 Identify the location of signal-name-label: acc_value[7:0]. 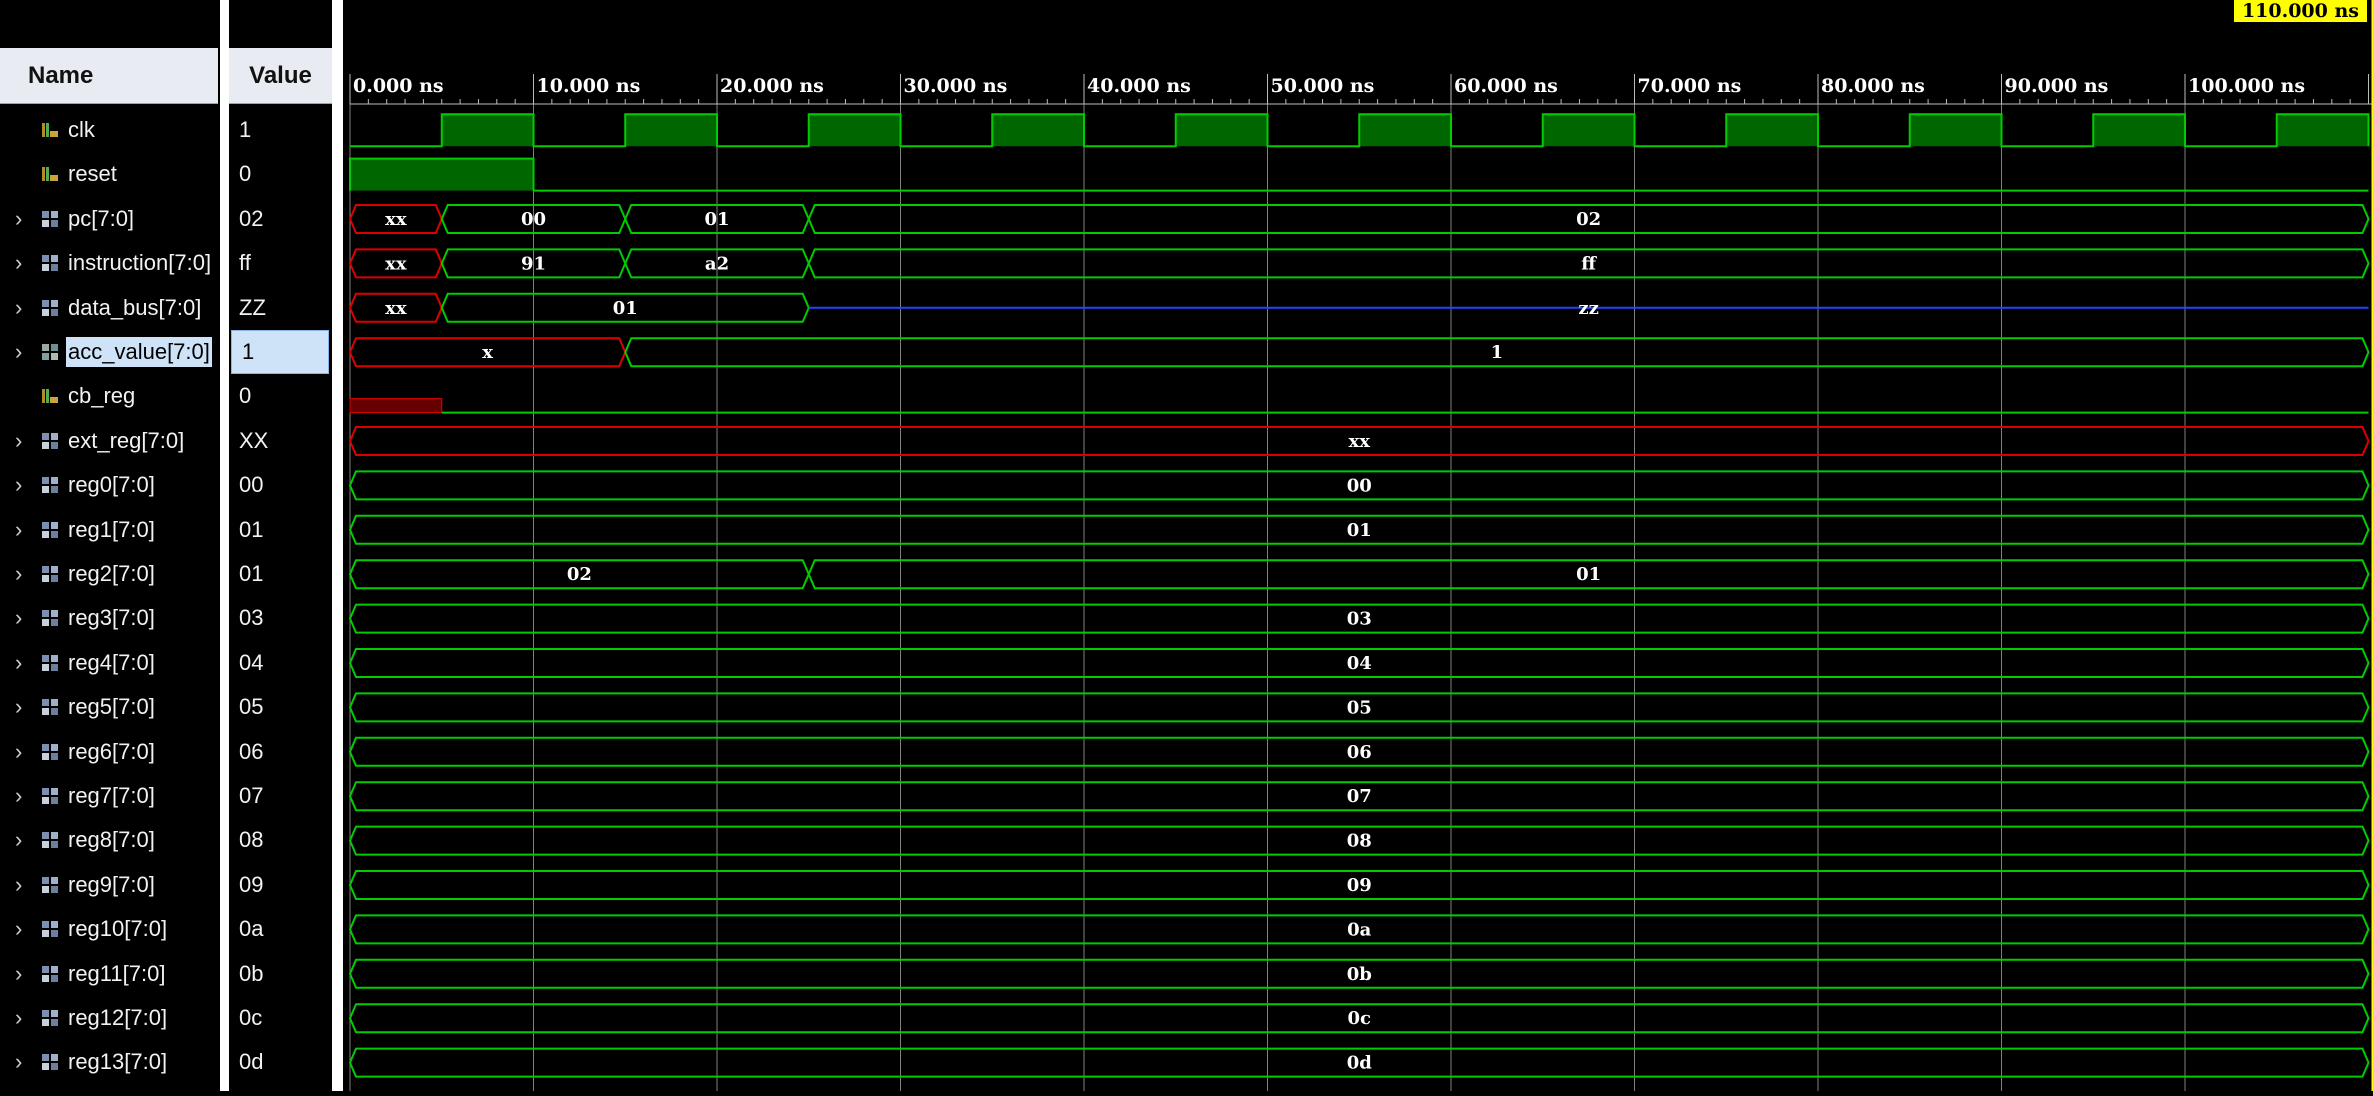
(139, 352).